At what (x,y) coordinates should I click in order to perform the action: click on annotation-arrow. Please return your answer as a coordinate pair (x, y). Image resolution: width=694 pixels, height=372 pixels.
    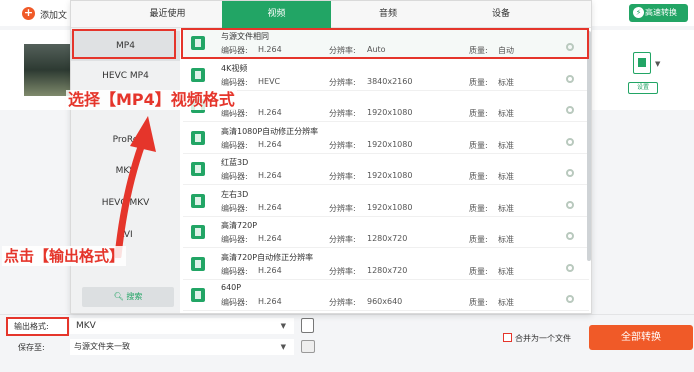
    Looking at the image, I should click on (135, 187).